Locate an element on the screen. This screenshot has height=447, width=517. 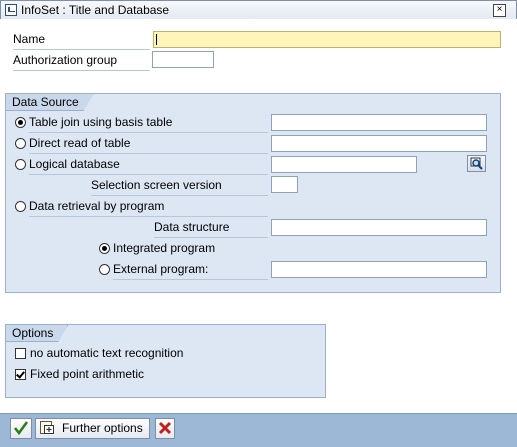
close-icon: × is located at coordinates (499, 10).